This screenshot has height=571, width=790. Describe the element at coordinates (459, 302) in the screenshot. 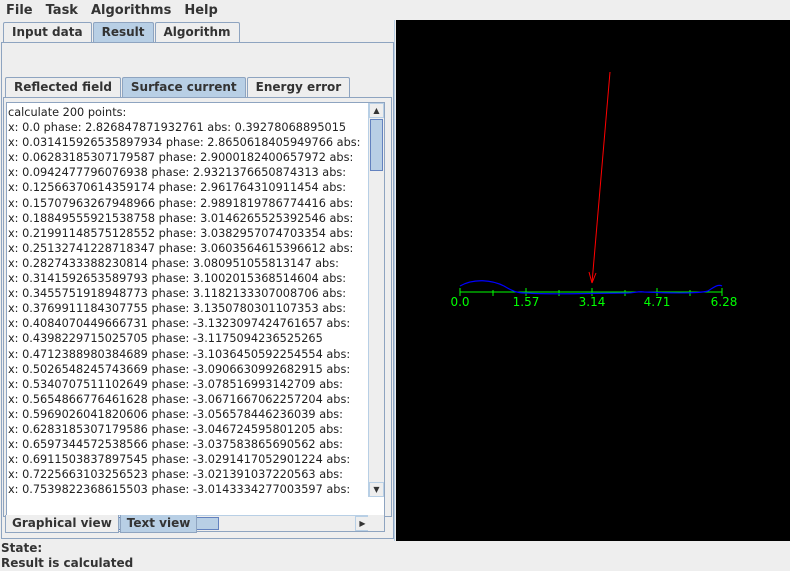

I see `tick-label-0: 0.0` at that location.